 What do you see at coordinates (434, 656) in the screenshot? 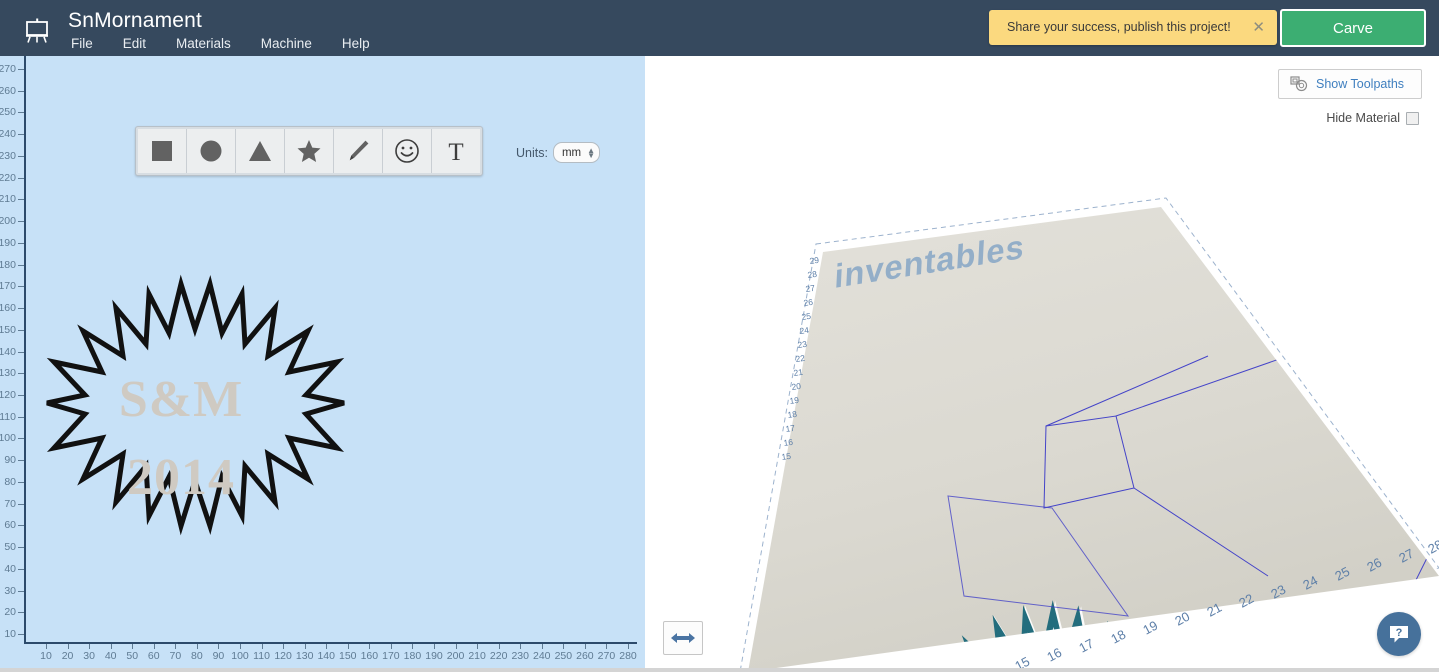
I see `ruler-h-label: 190` at bounding box center [434, 656].